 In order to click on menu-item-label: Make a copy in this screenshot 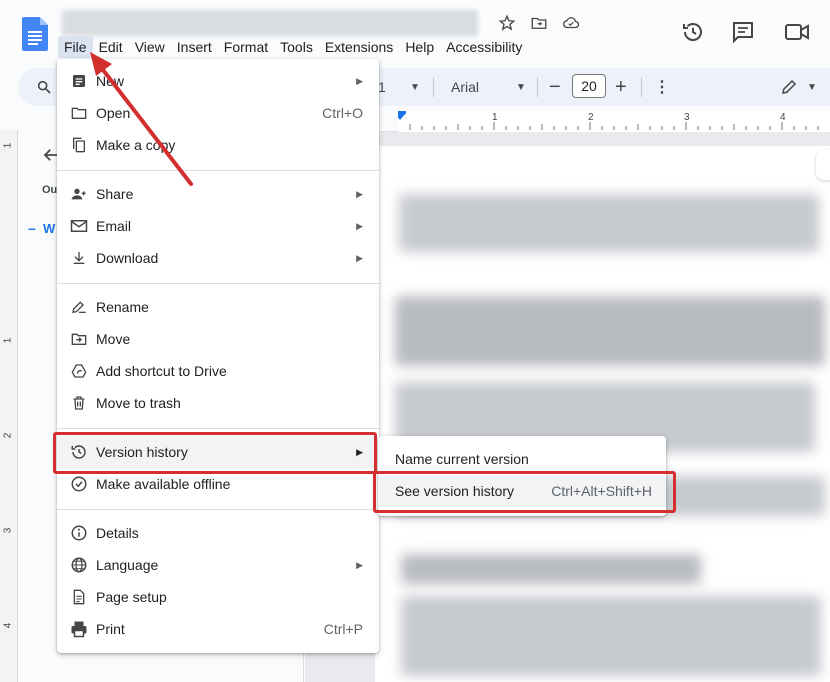, I will do `click(136, 145)`.